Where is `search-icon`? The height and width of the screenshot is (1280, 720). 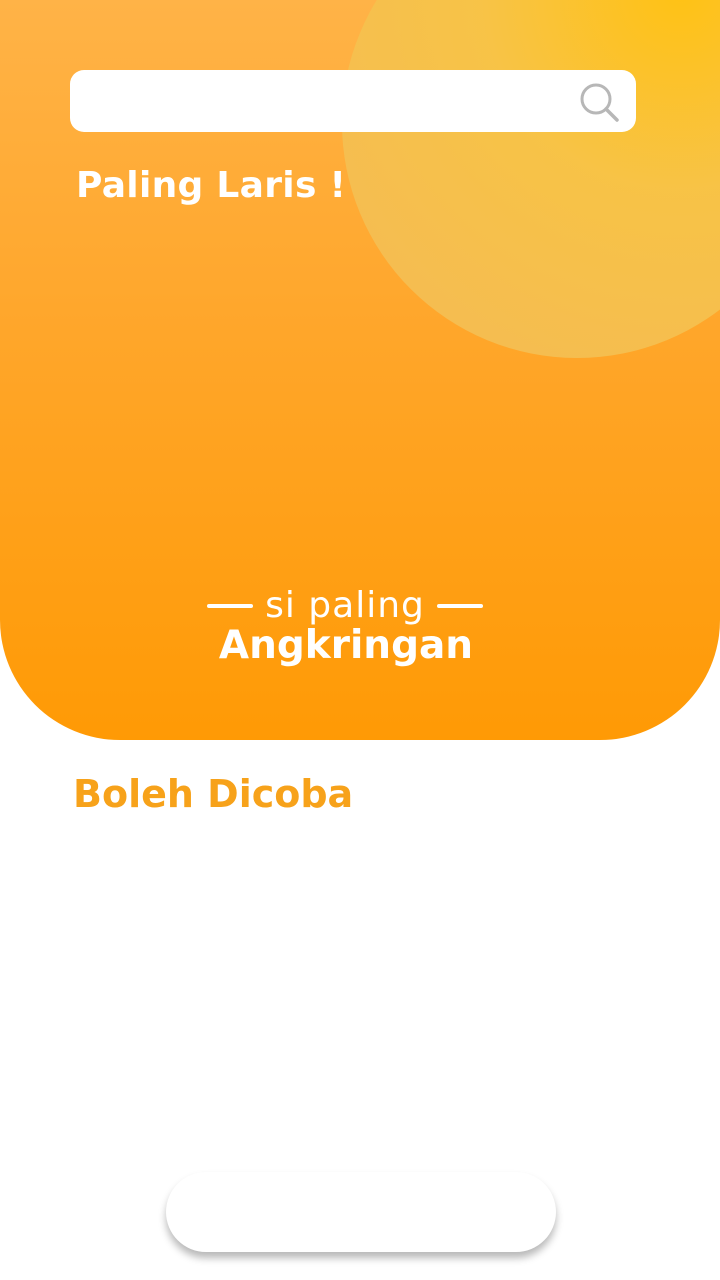 search-icon is located at coordinates (599, 102).